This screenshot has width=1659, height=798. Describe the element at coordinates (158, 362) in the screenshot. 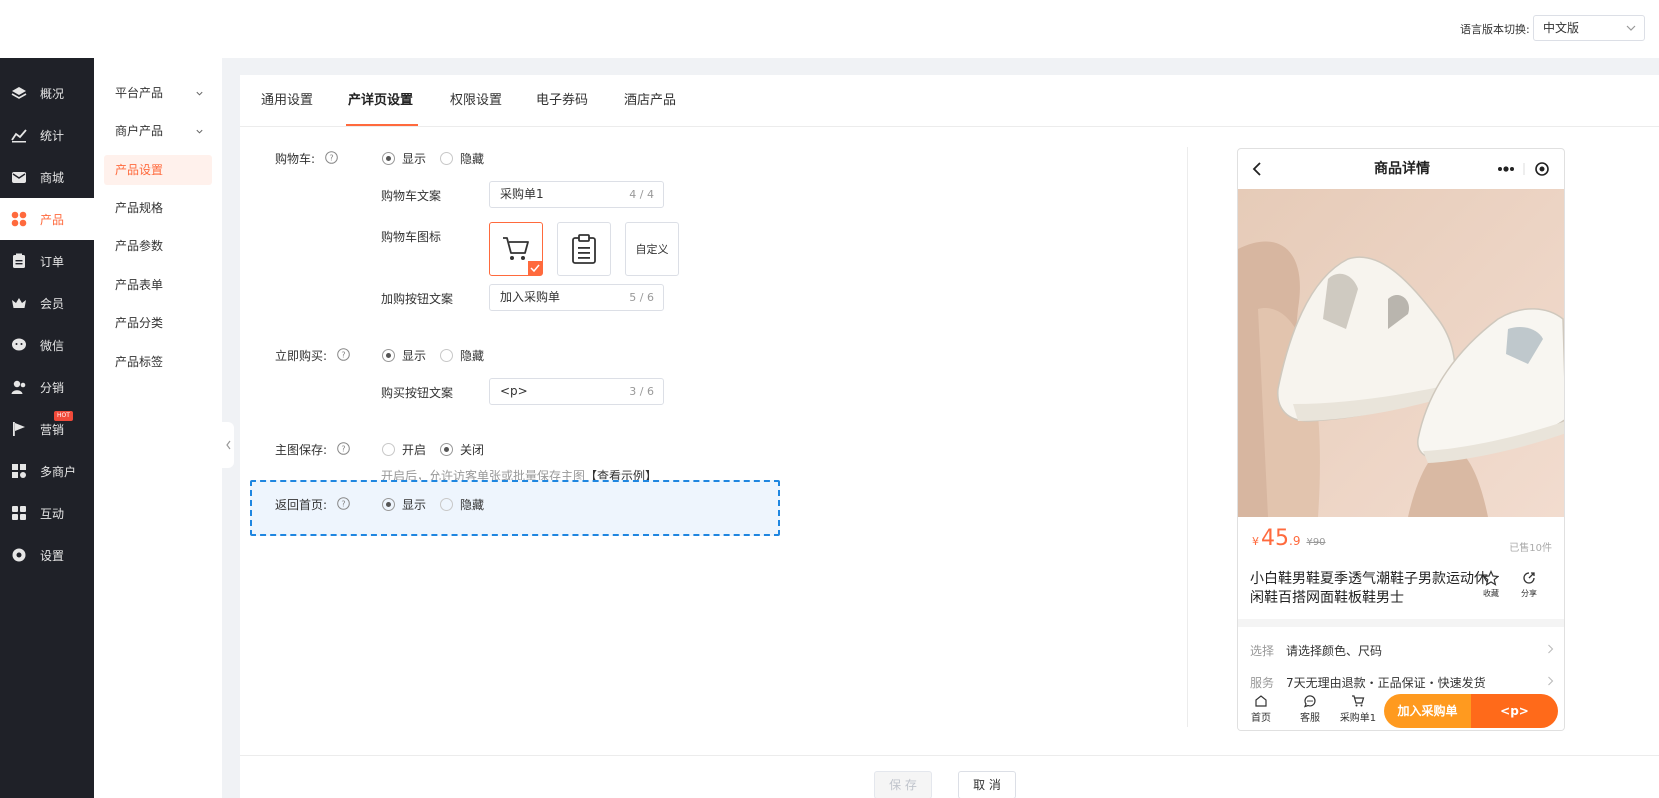

I see `subnav-product-tags: 产品标签` at that location.